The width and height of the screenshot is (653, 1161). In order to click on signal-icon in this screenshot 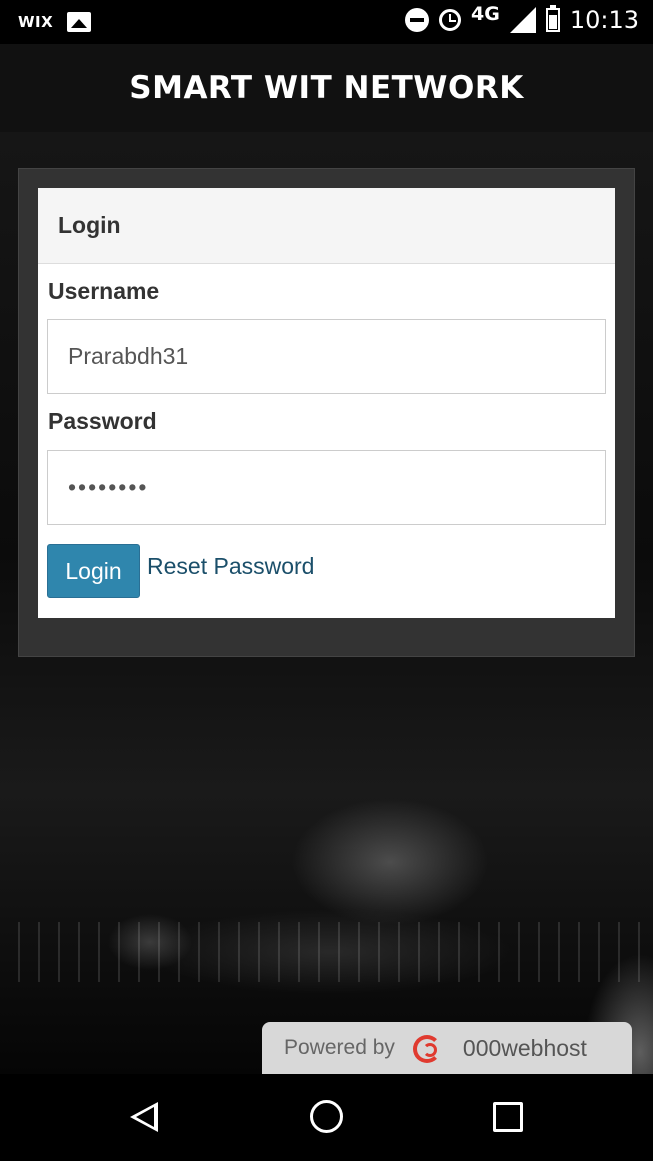, I will do `click(522, 20)`.